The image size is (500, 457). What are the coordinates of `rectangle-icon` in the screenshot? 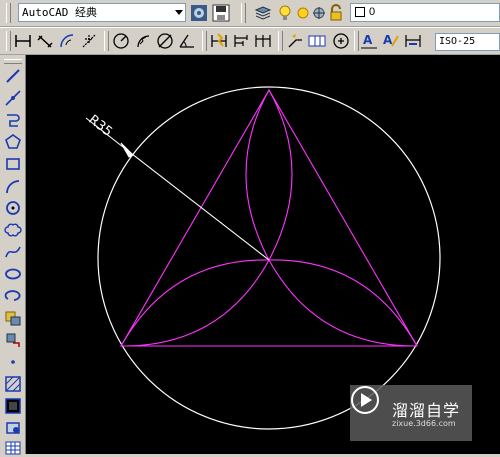 It's located at (13, 164).